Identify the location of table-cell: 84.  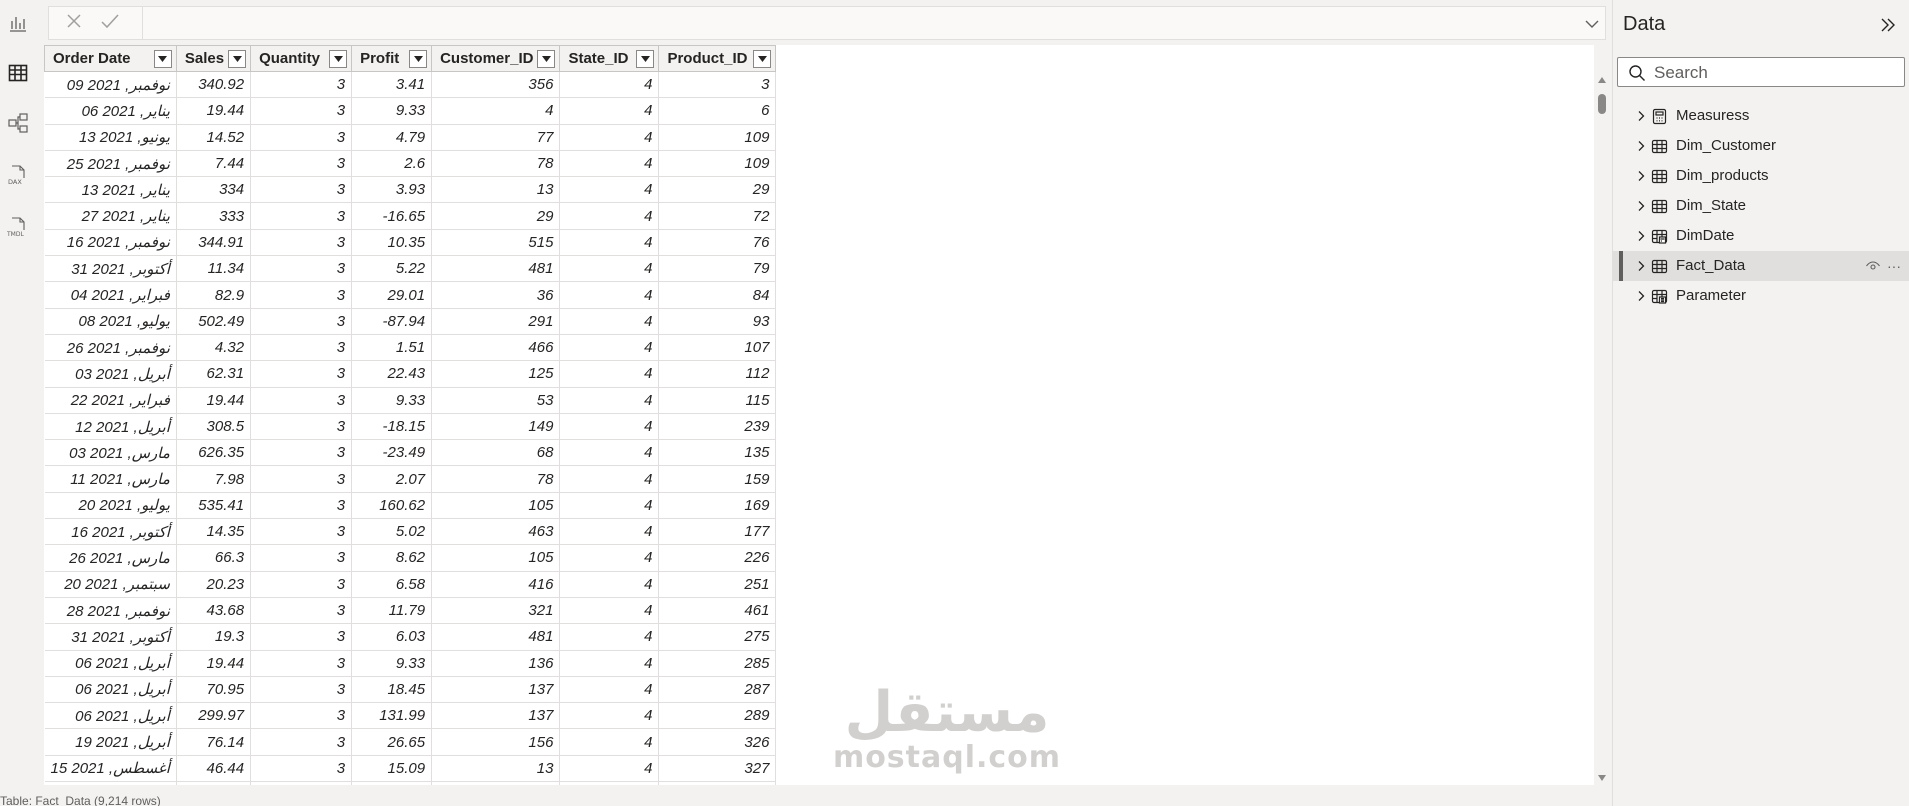
(717, 295).